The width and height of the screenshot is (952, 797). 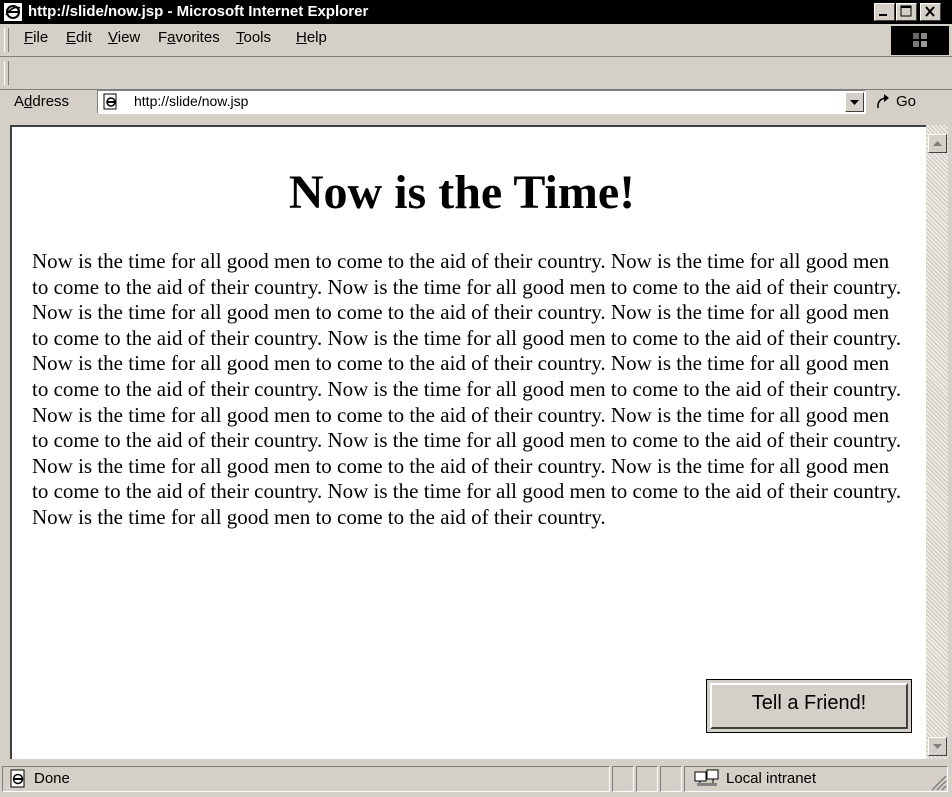 What do you see at coordinates (883, 101) in the screenshot?
I see `go-arrow-icon` at bounding box center [883, 101].